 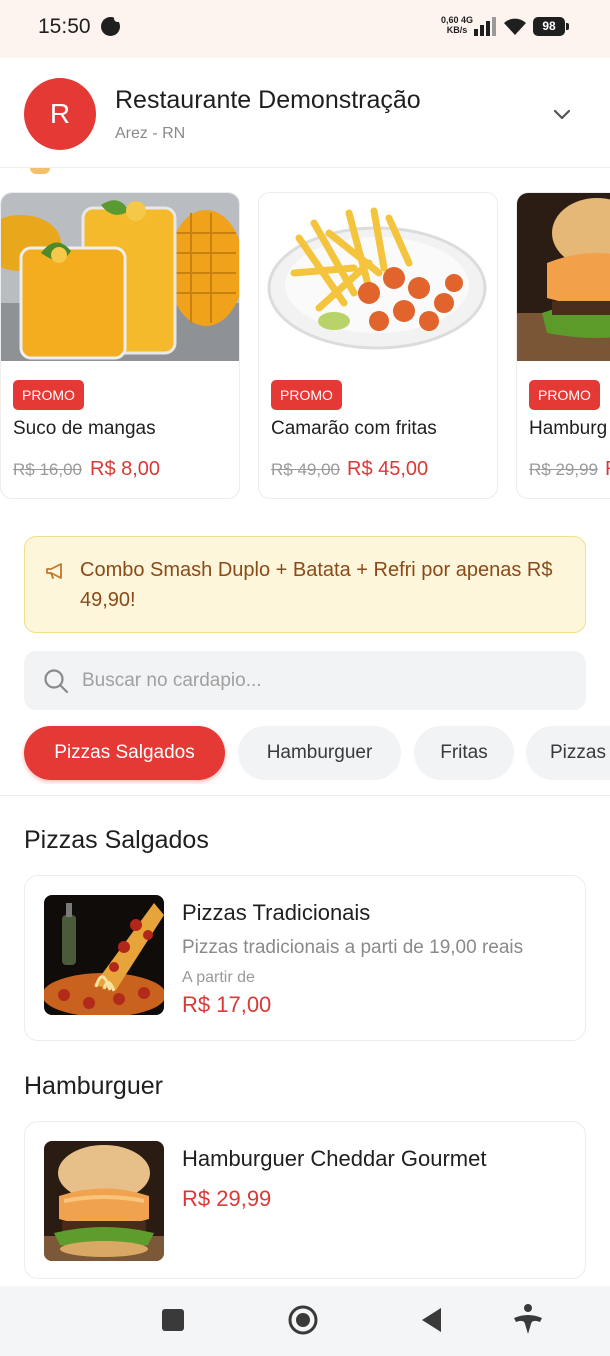 What do you see at coordinates (47, 469) in the screenshot?
I see `promo-old-price: R$ 16,00` at bounding box center [47, 469].